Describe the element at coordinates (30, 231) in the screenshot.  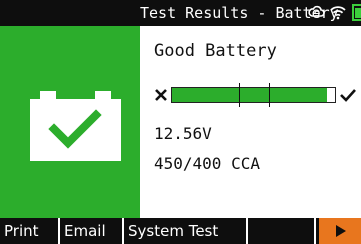
I see `print-button: Print` at that location.